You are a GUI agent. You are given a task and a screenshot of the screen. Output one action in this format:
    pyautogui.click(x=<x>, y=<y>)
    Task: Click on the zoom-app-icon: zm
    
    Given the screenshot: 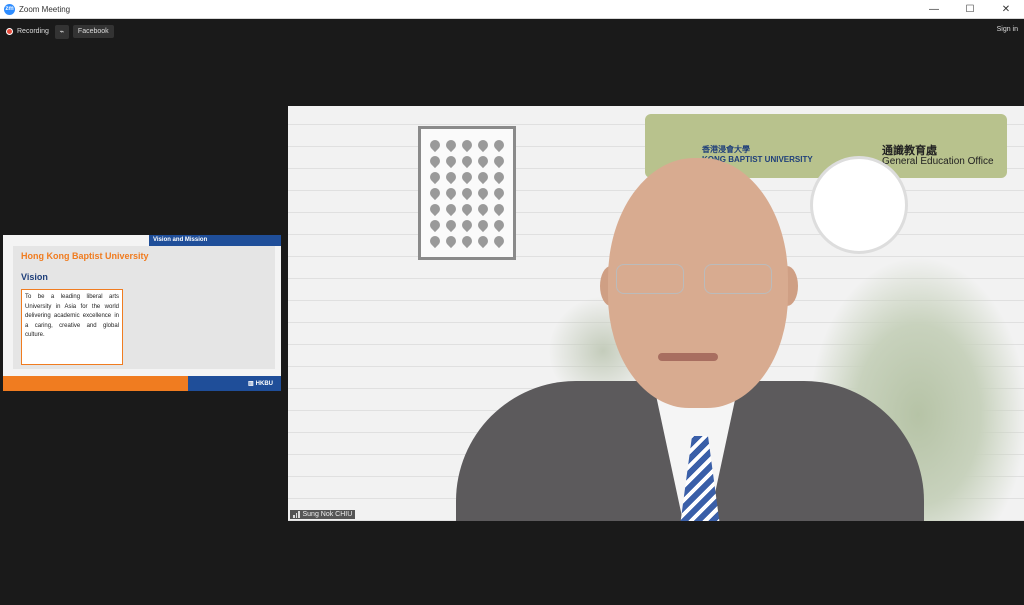 What is the action you would take?
    pyautogui.click(x=9, y=9)
    